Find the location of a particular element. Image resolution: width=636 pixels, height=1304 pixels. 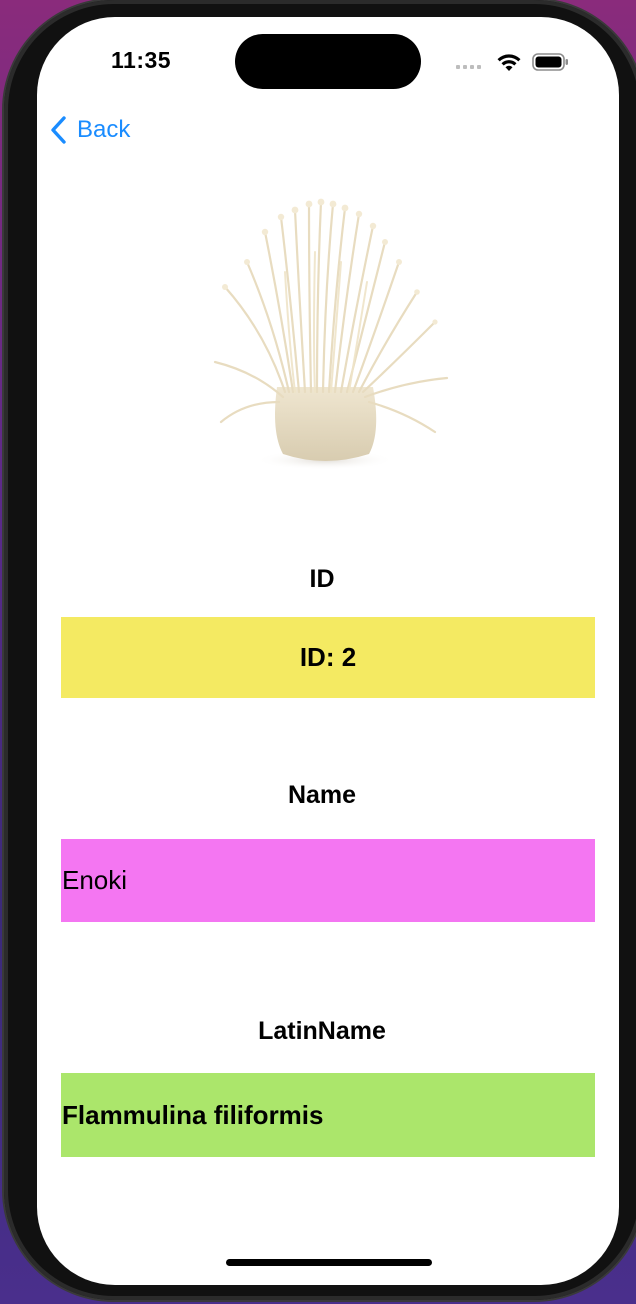

signal-icon is located at coordinates (468, 67).